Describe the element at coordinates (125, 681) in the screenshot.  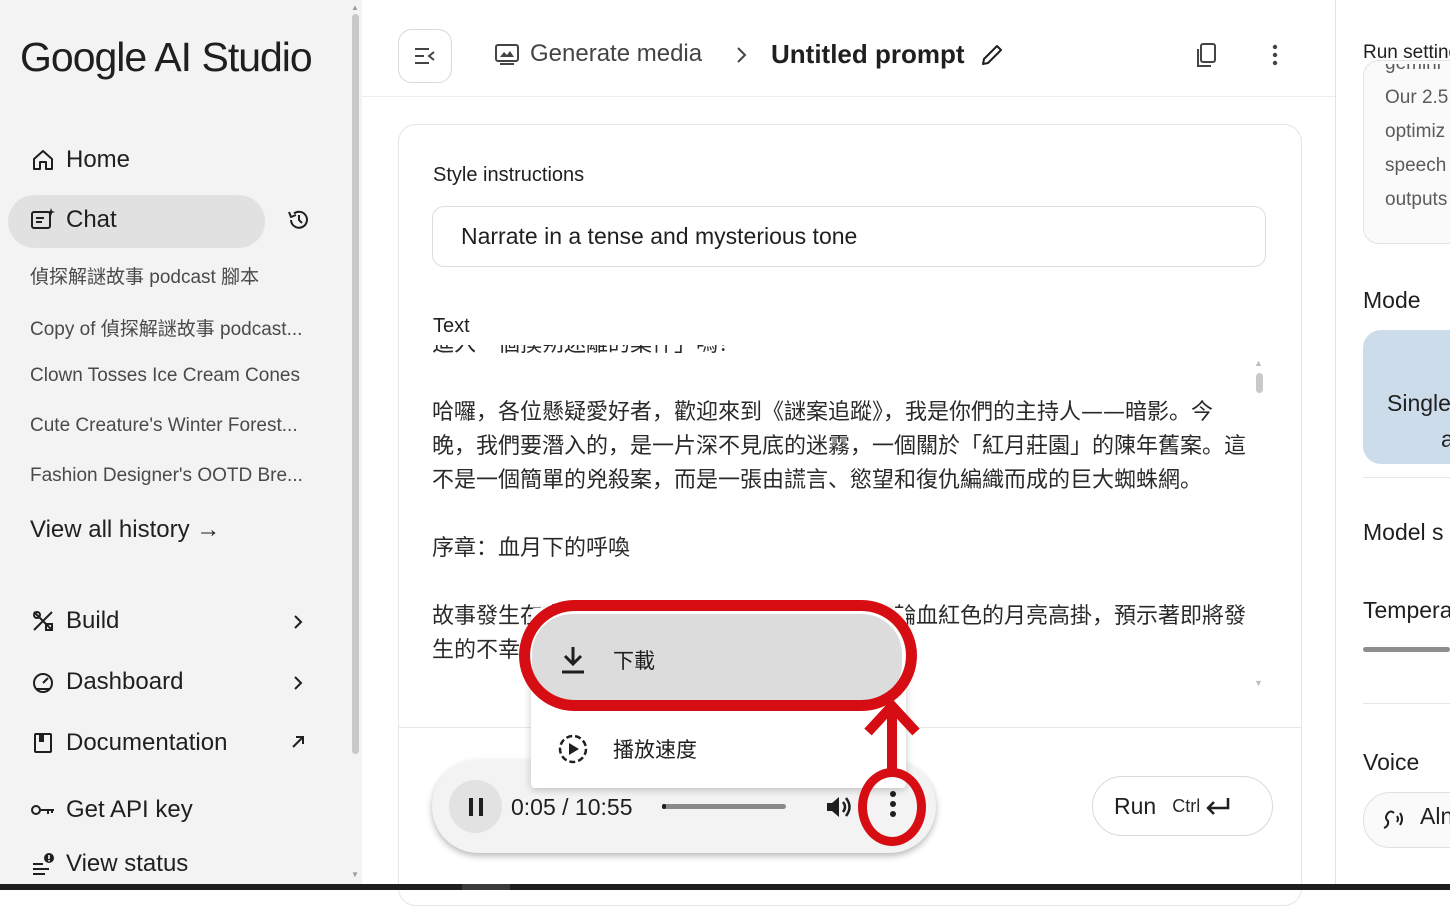
I see `nav-item-label: Dashboard` at that location.